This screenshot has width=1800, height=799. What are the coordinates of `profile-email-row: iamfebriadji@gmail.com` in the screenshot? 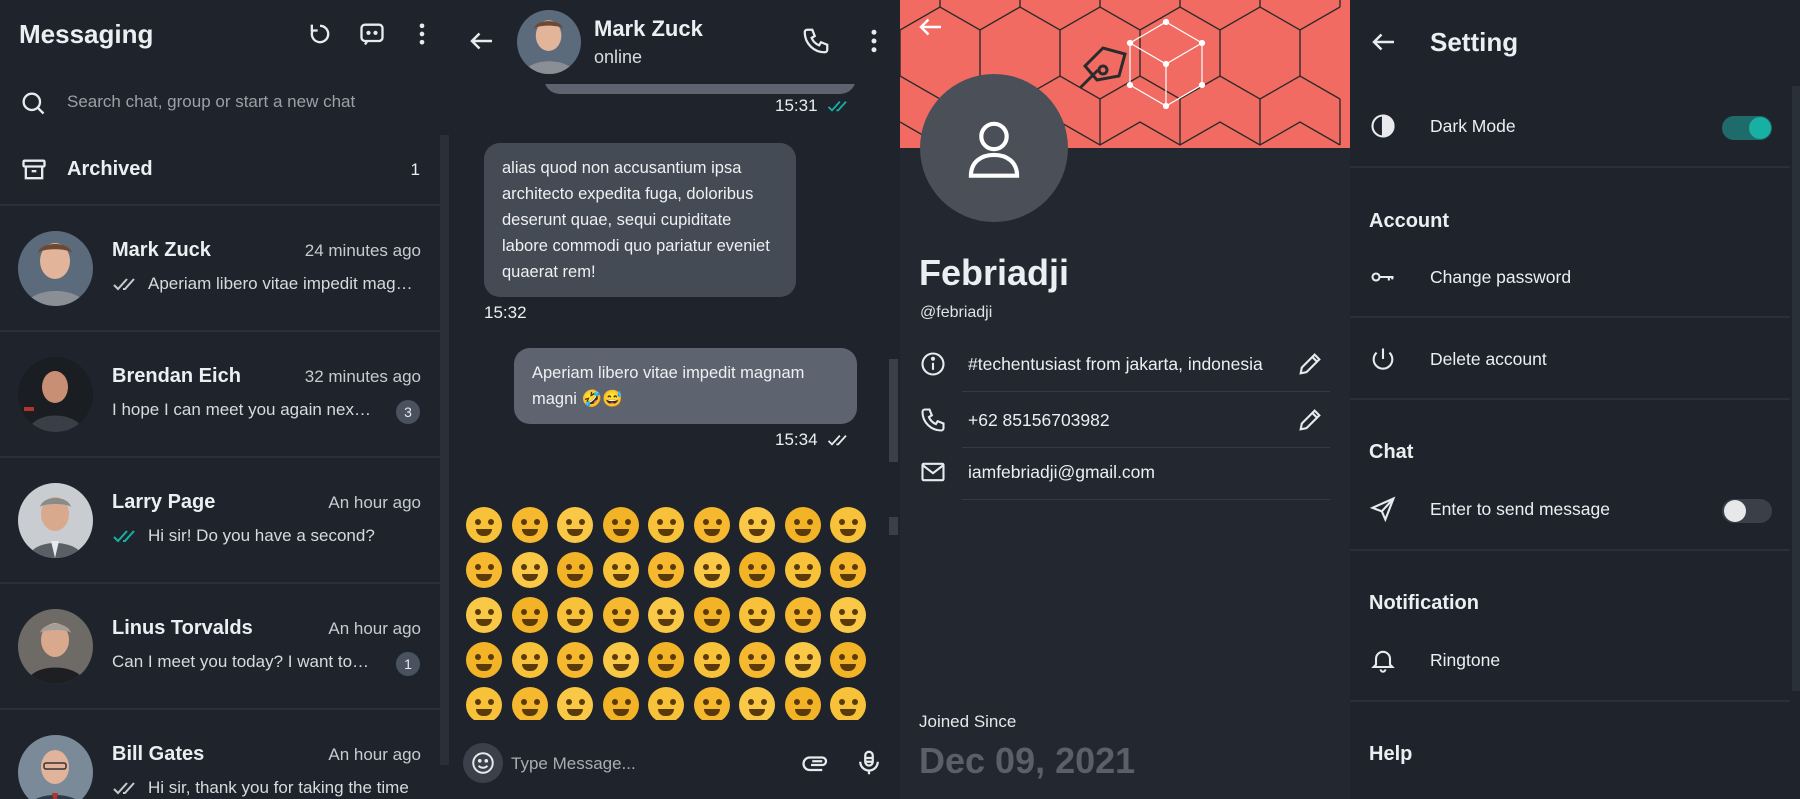 It's located at (1125, 472).